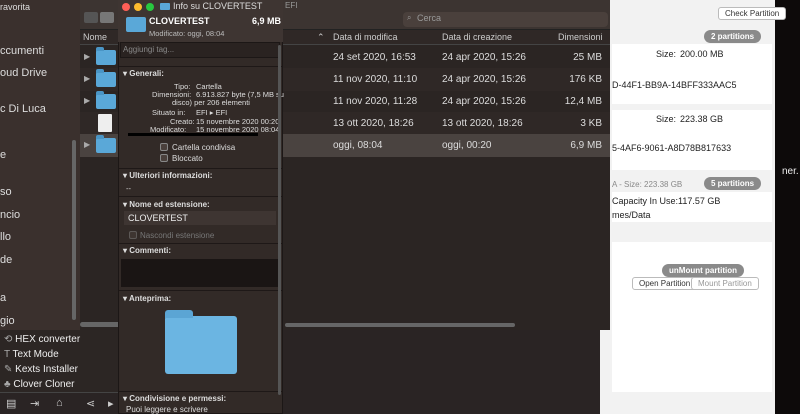 This screenshot has height=414, width=800. I want to click on name-extension-section-title: ▾ Nome ed estensione:, so click(166, 204).